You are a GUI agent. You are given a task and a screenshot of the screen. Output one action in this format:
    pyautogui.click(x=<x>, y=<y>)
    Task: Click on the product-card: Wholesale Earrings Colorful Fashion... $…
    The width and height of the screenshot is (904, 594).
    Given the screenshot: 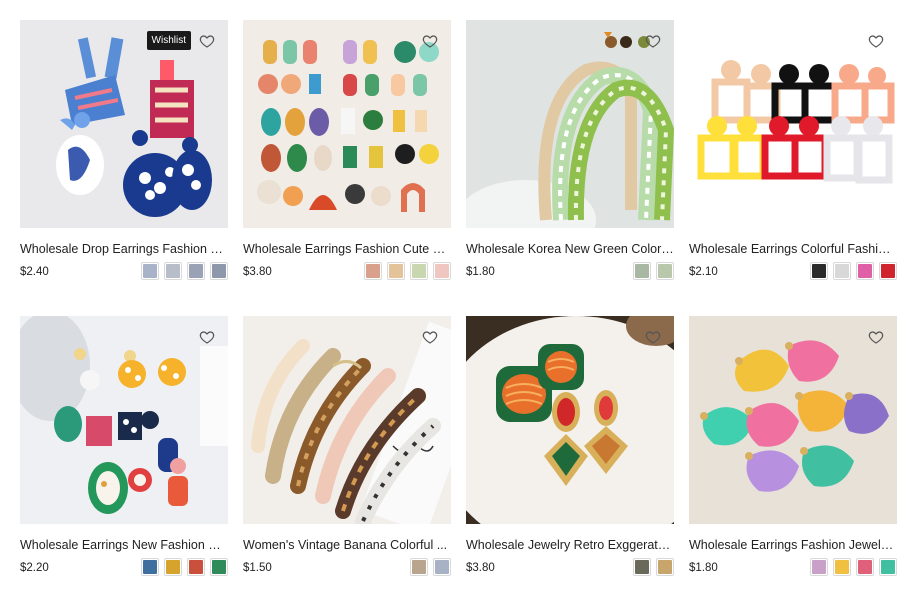 What is the action you would take?
    pyautogui.click(x=793, y=150)
    